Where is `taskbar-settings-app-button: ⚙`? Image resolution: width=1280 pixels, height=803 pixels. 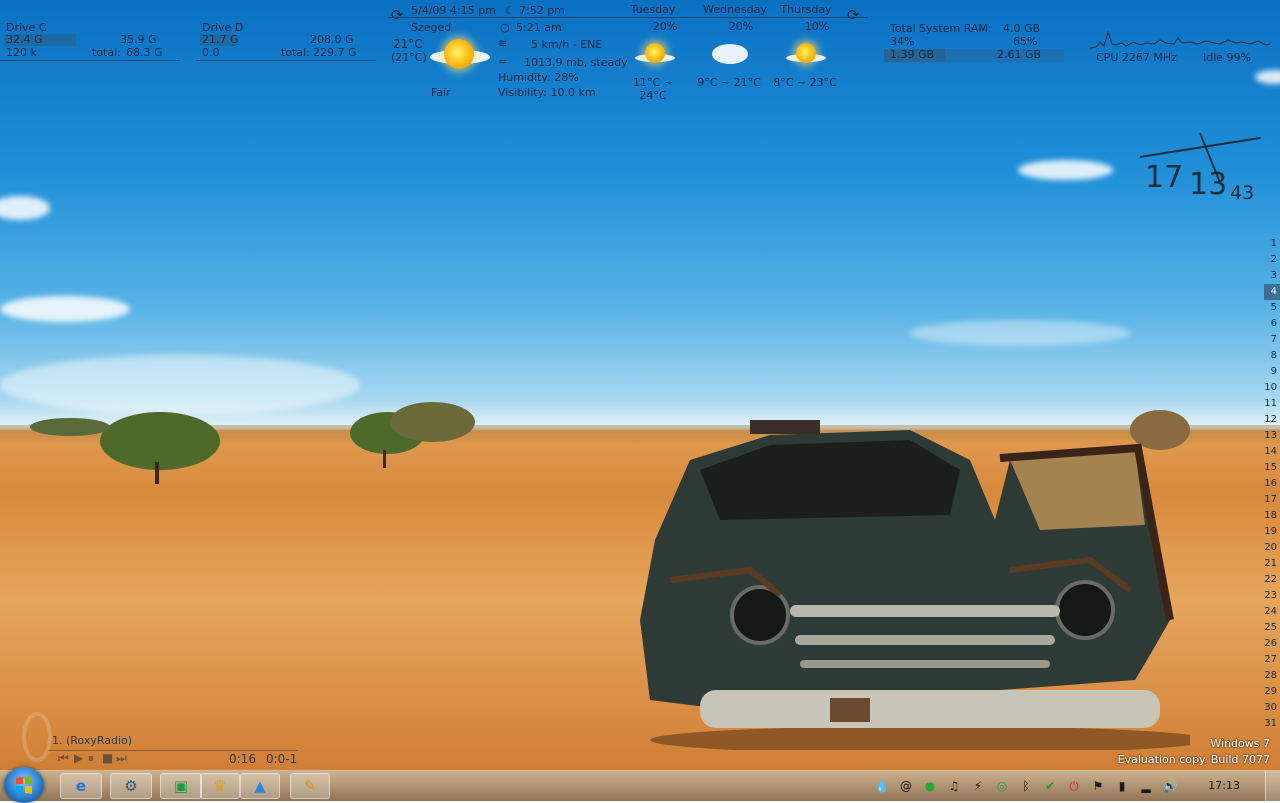
taskbar-settings-app-button: ⚙ is located at coordinates (131, 786).